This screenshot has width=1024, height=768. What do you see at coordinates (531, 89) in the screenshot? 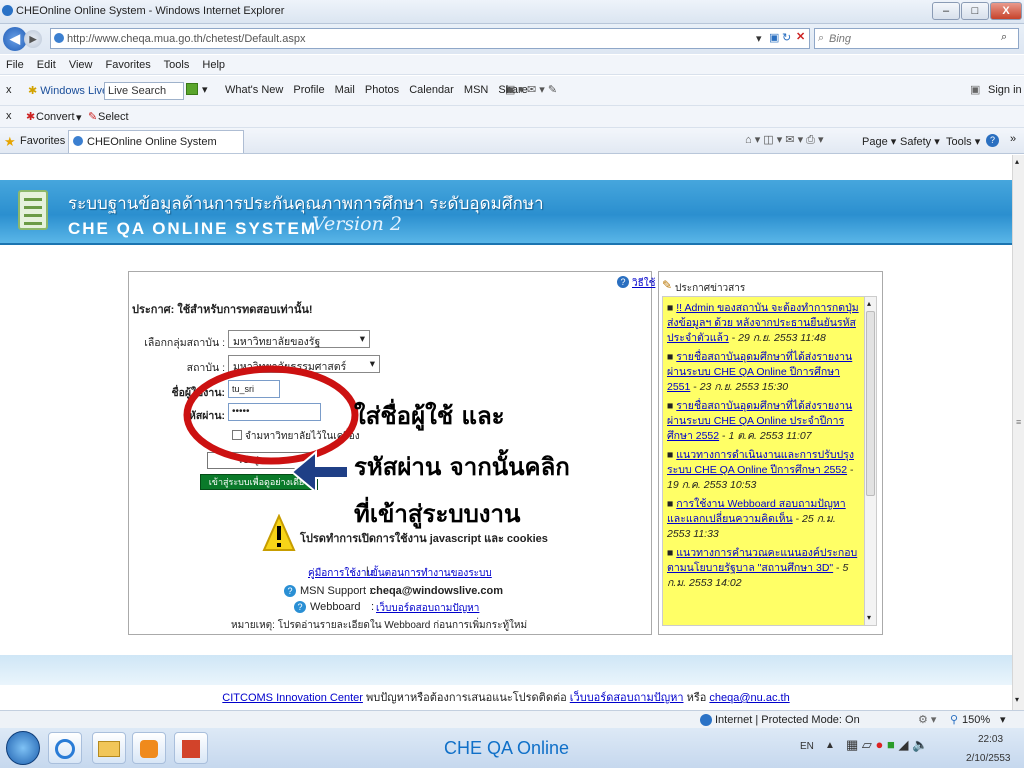
I see `toolbar-extras-icon: ▣ ▾ ✉ ▾ ✎` at bounding box center [531, 89].